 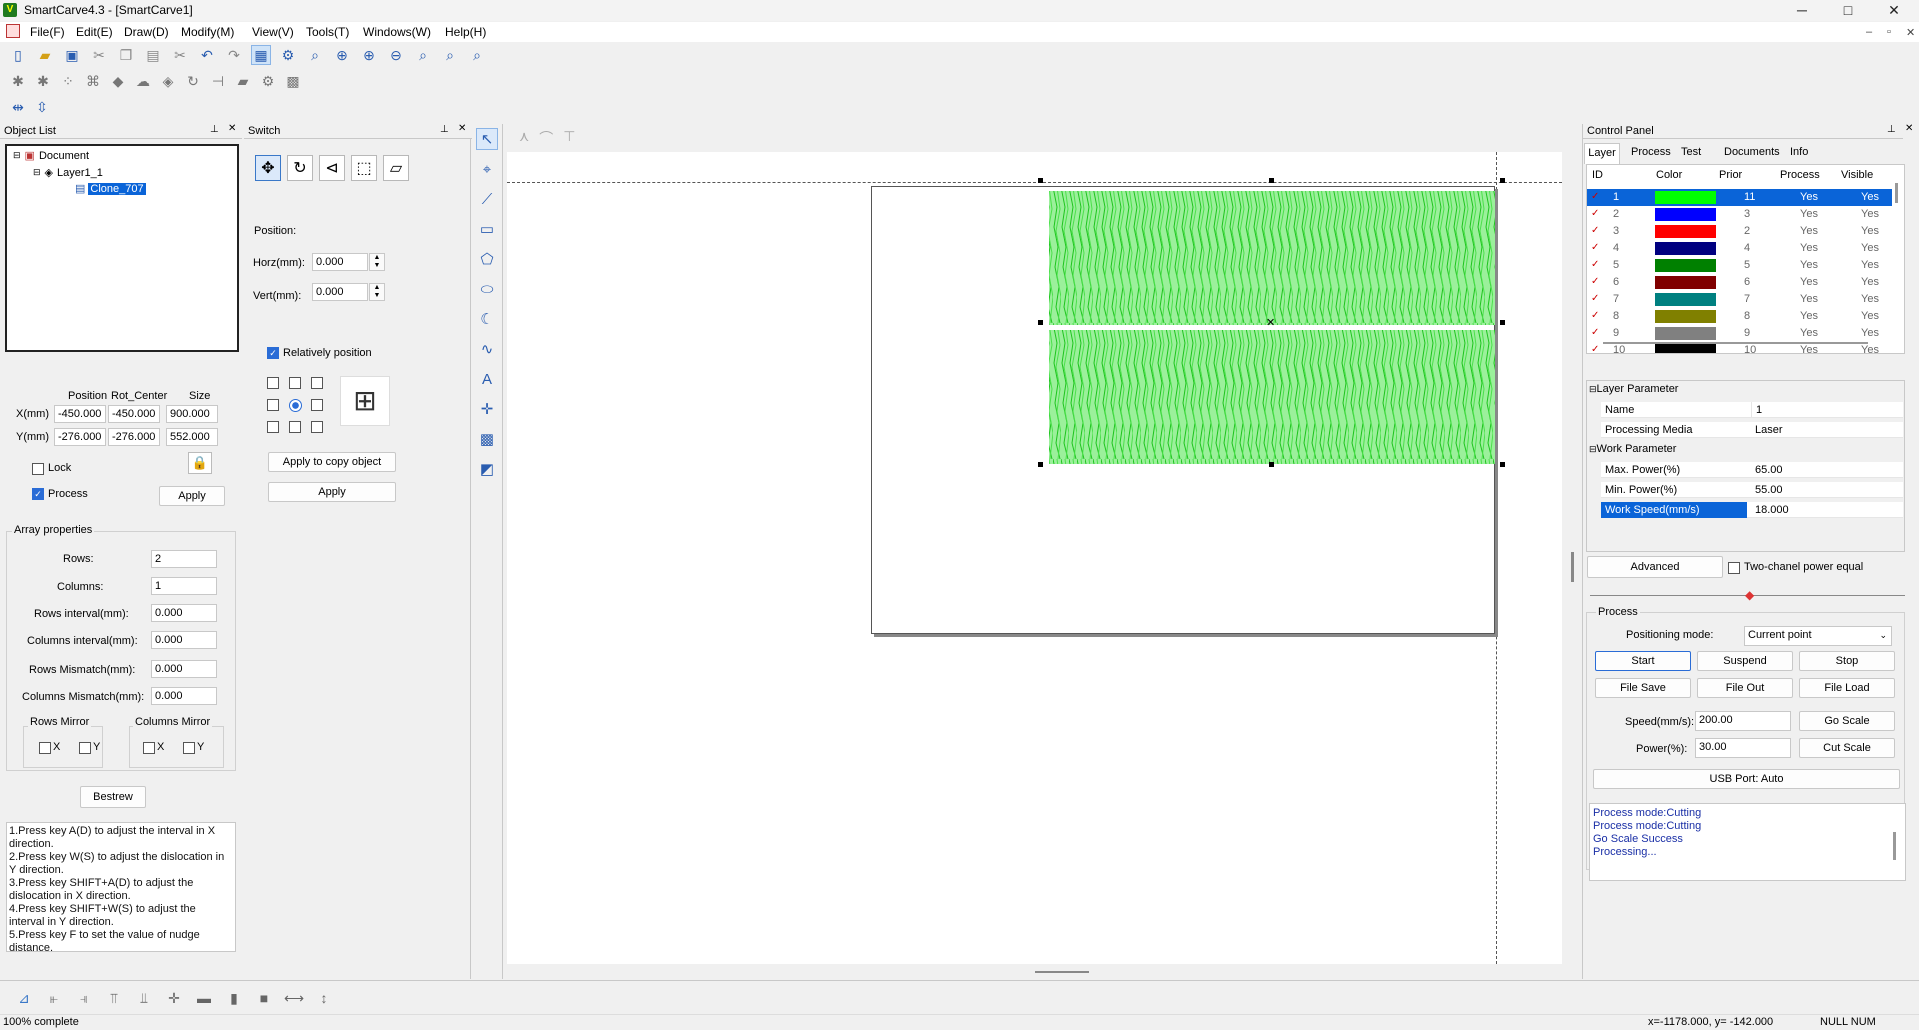 What do you see at coordinates (273, 383) in the screenshot?
I see `anchor-top-left` at bounding box center [273, 383].